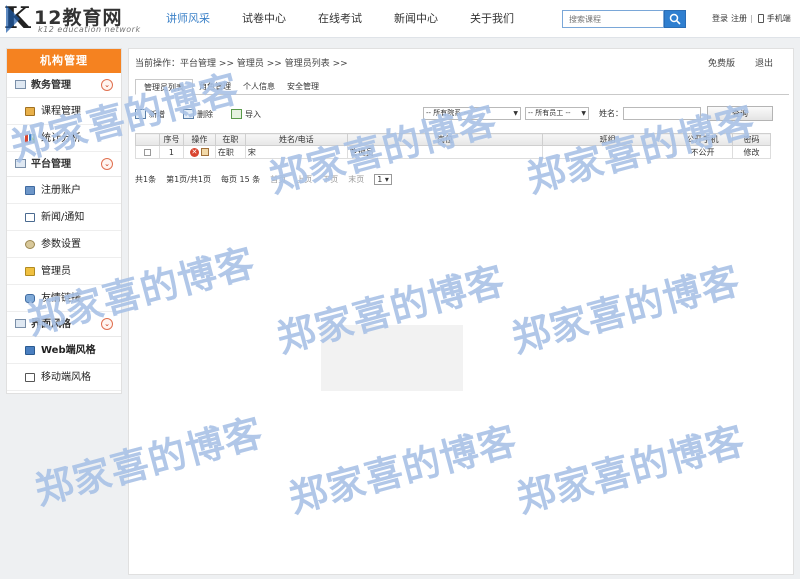 This screenshot has width=800, height=579. I want to click on sidebar-item-label: 课程管理, so click(61, 111).